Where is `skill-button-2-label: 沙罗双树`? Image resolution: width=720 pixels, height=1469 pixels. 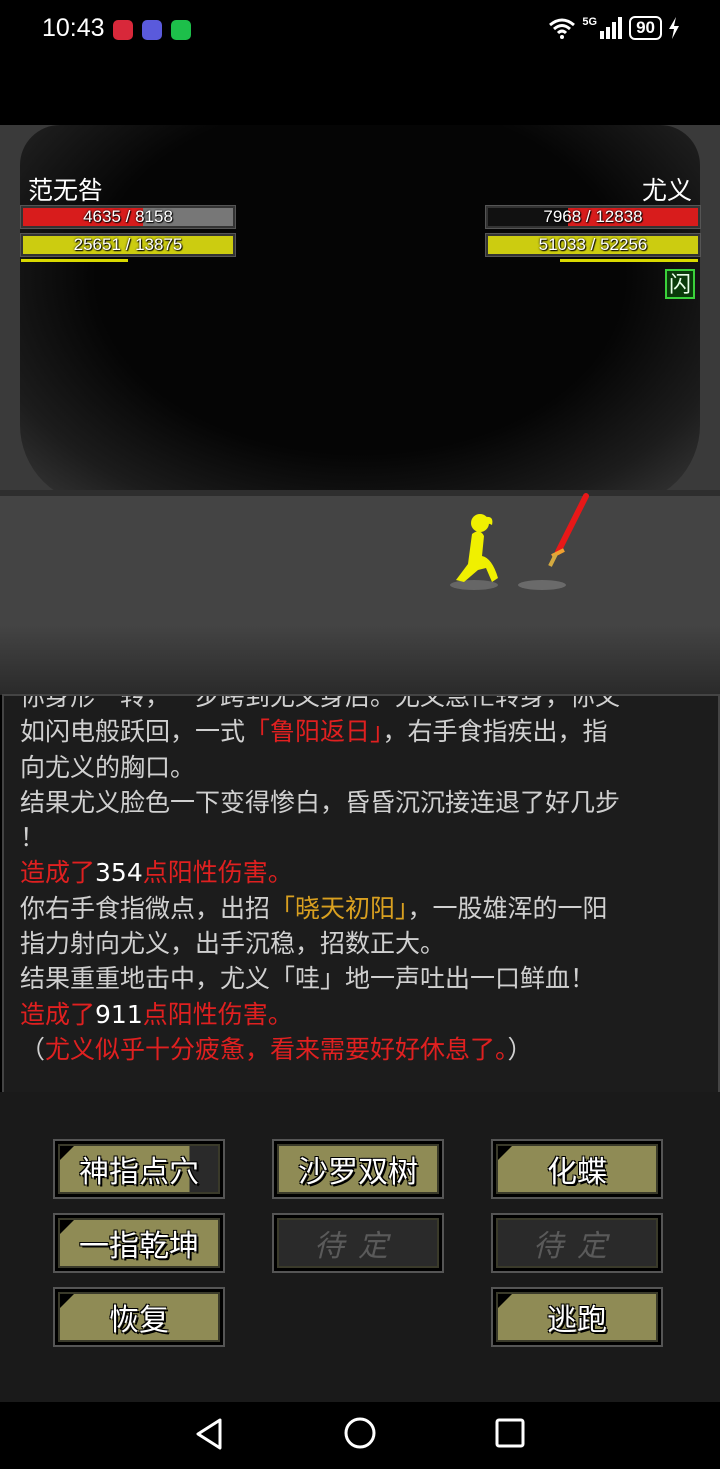 skill-button-2-label: 沙罗双树 is located at coordinates (358, 1172).